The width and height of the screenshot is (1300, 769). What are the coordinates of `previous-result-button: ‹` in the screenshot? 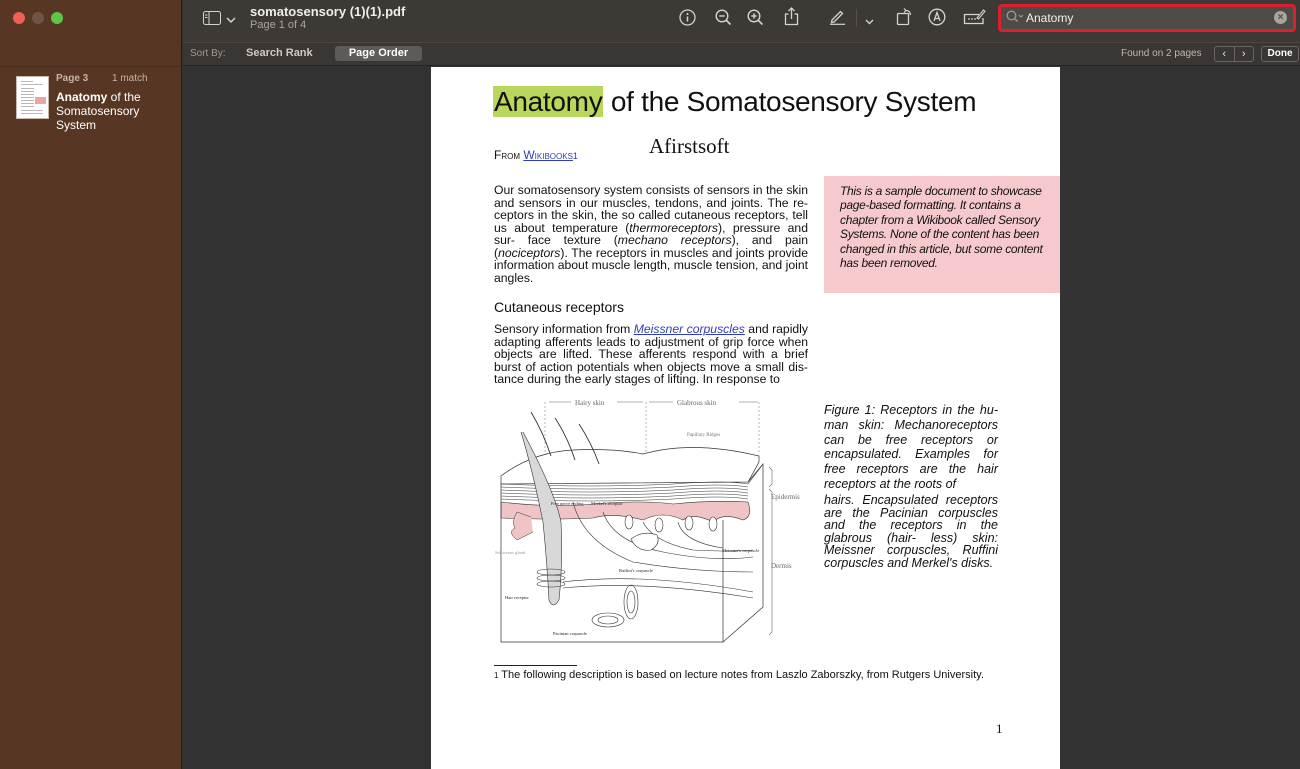 It's located at (1225, 54).